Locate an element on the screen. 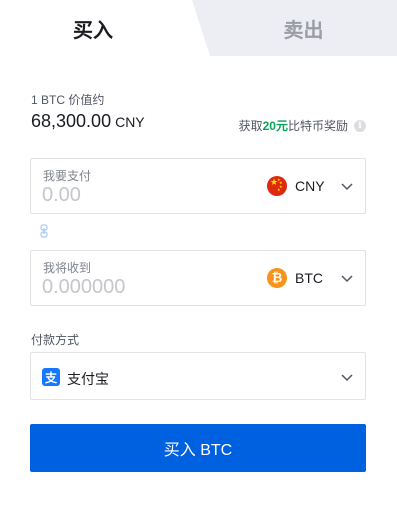 Image resolution: width=397 pixels, height=509 pixels. receive-currency-select: ₿ BTC is located at coordinates (311, 278).